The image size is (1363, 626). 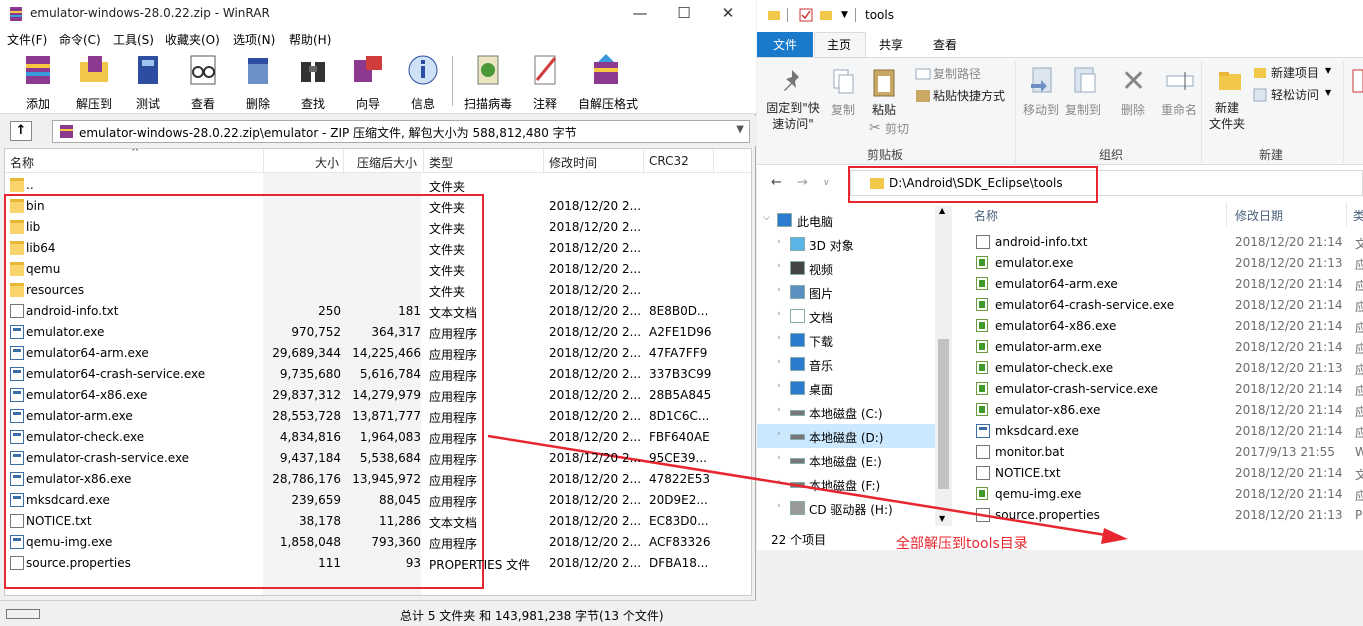 I want to click on table-row: .. 文件夹, so click(x=378, y=185).